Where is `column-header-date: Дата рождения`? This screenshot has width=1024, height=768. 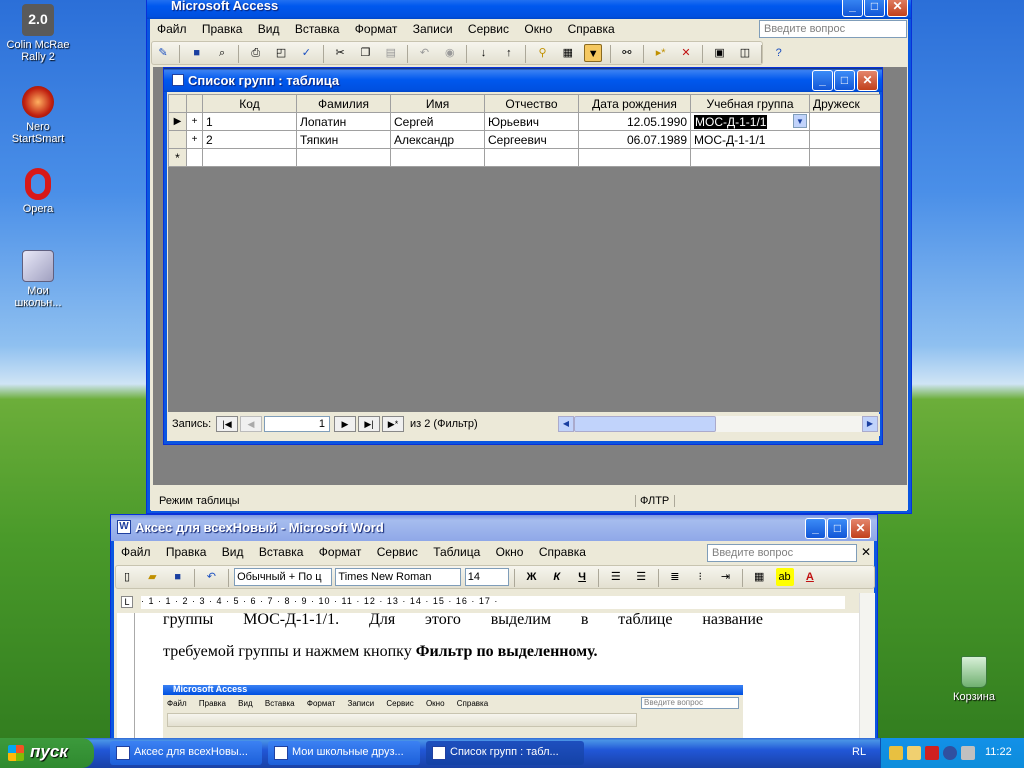
column-header-date: Дата рождения is located at coordinates (634, 103).